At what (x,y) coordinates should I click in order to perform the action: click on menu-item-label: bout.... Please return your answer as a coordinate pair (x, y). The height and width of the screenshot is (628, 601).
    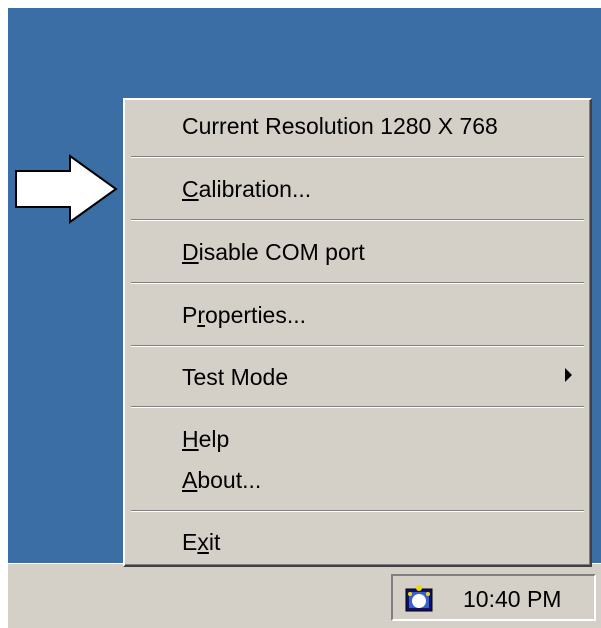
    Looking at the image, I should click on (229, 480).